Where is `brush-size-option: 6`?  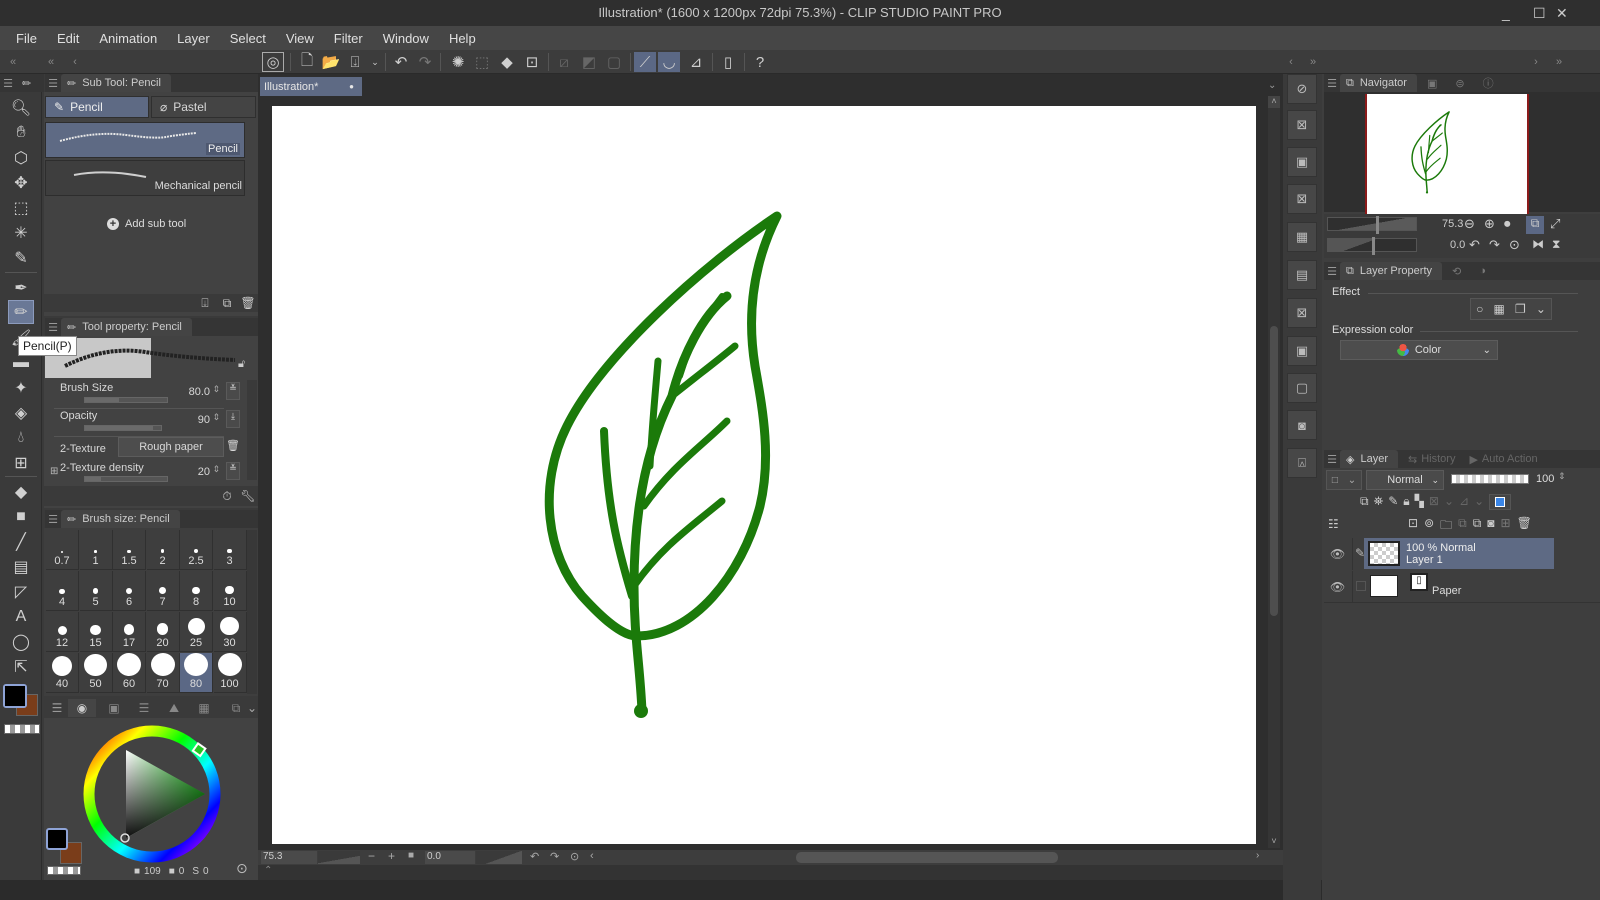
brush-size-option: 6 is located at coordinates (129, 591).